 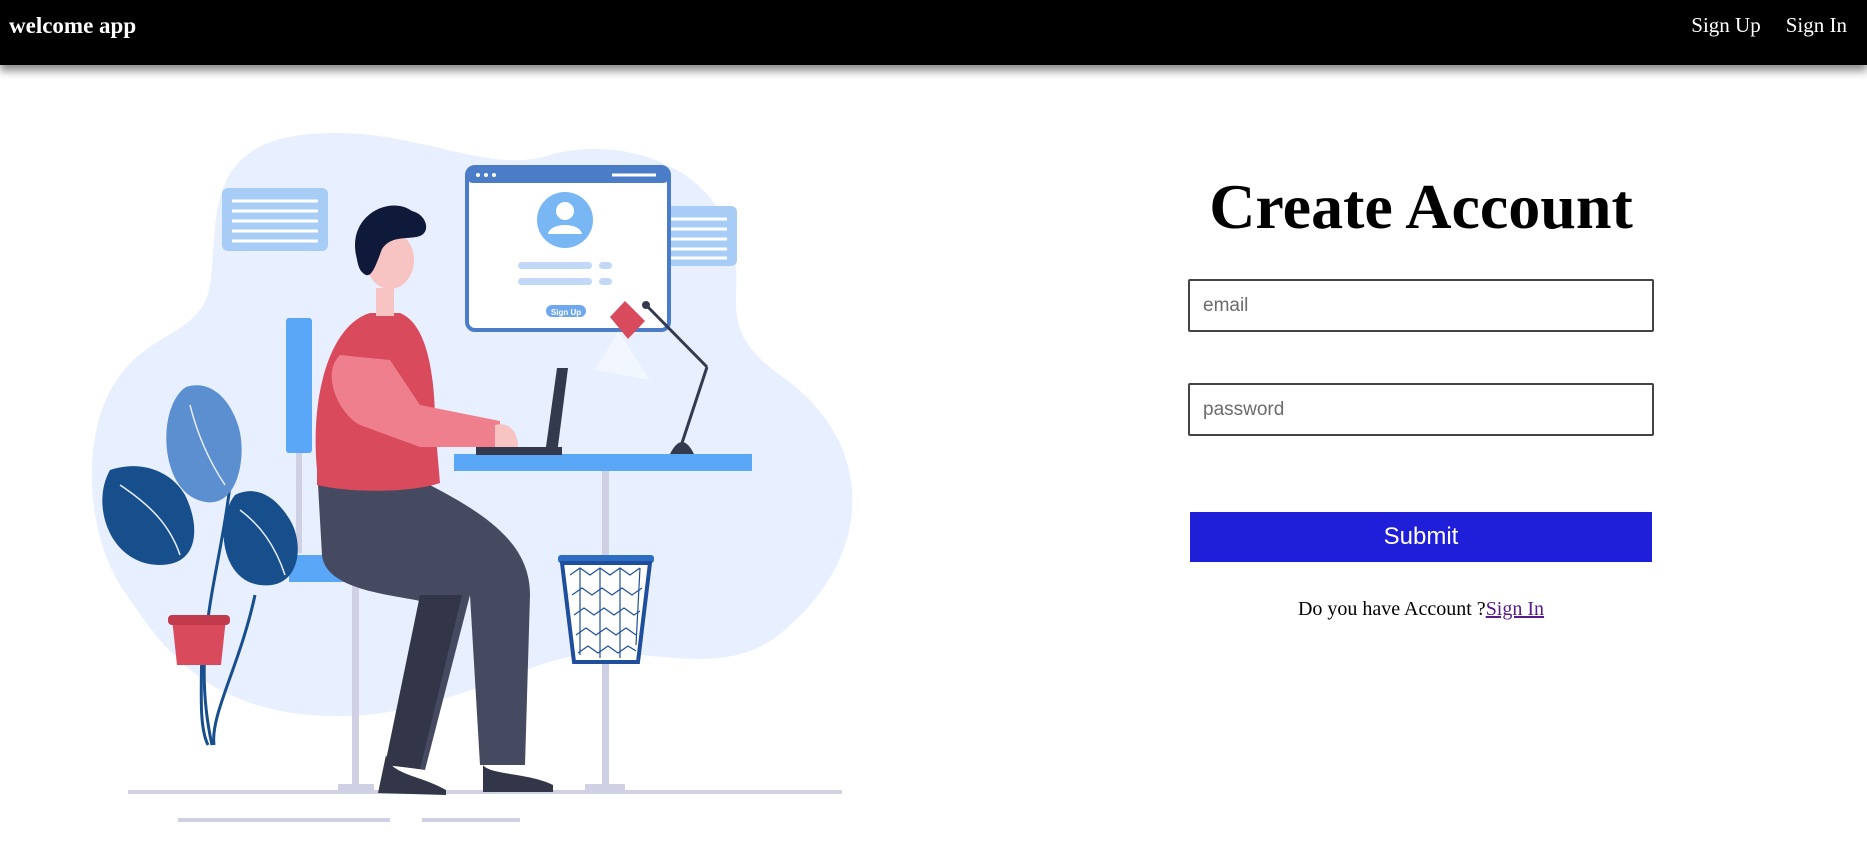 I want to click on nav-sign-in-link: Sign In, so click(x=1816, y=25).